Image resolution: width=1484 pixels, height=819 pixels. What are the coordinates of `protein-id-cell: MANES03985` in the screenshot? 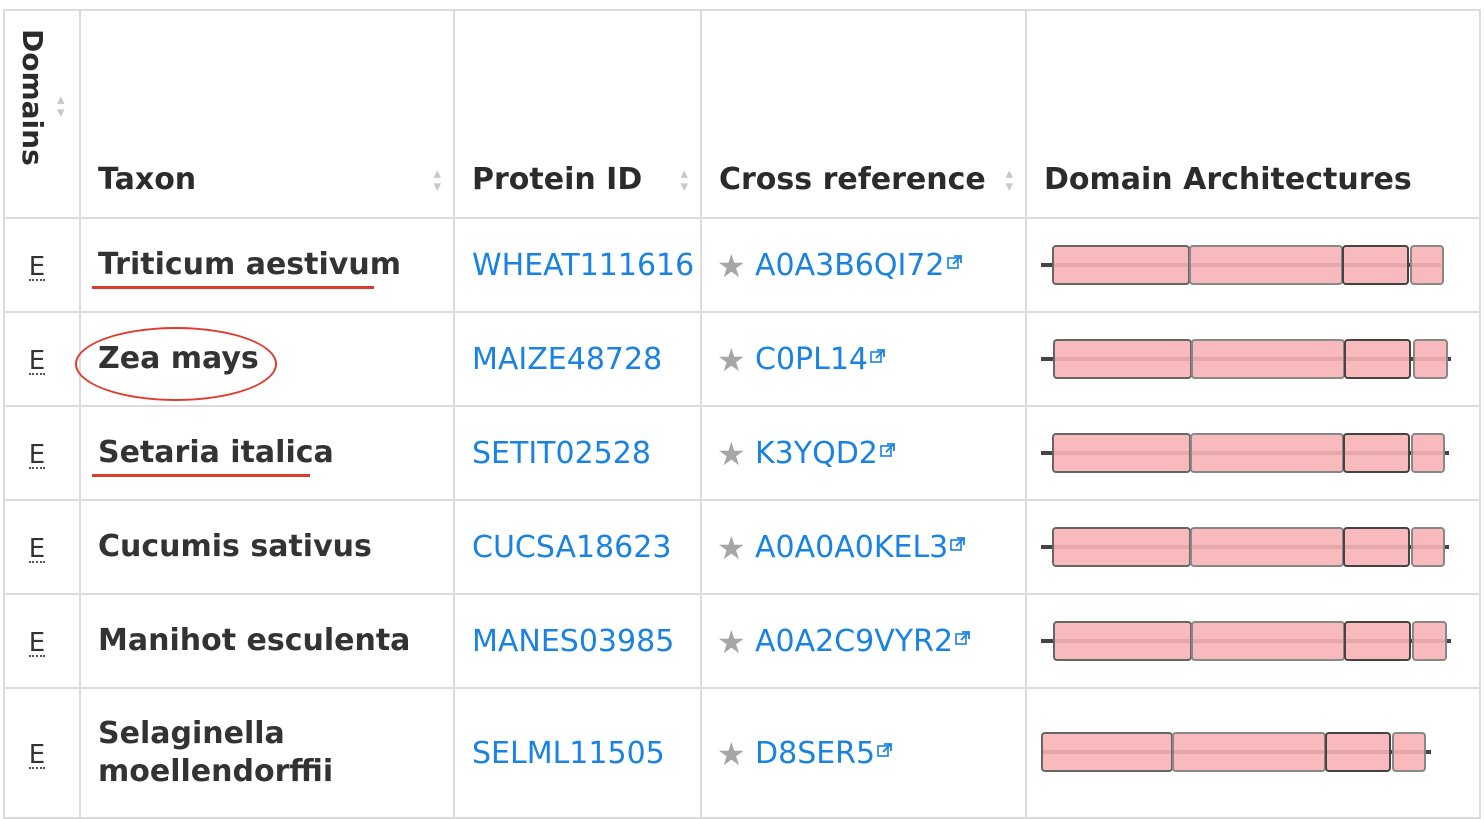 It's located at (577, 641).